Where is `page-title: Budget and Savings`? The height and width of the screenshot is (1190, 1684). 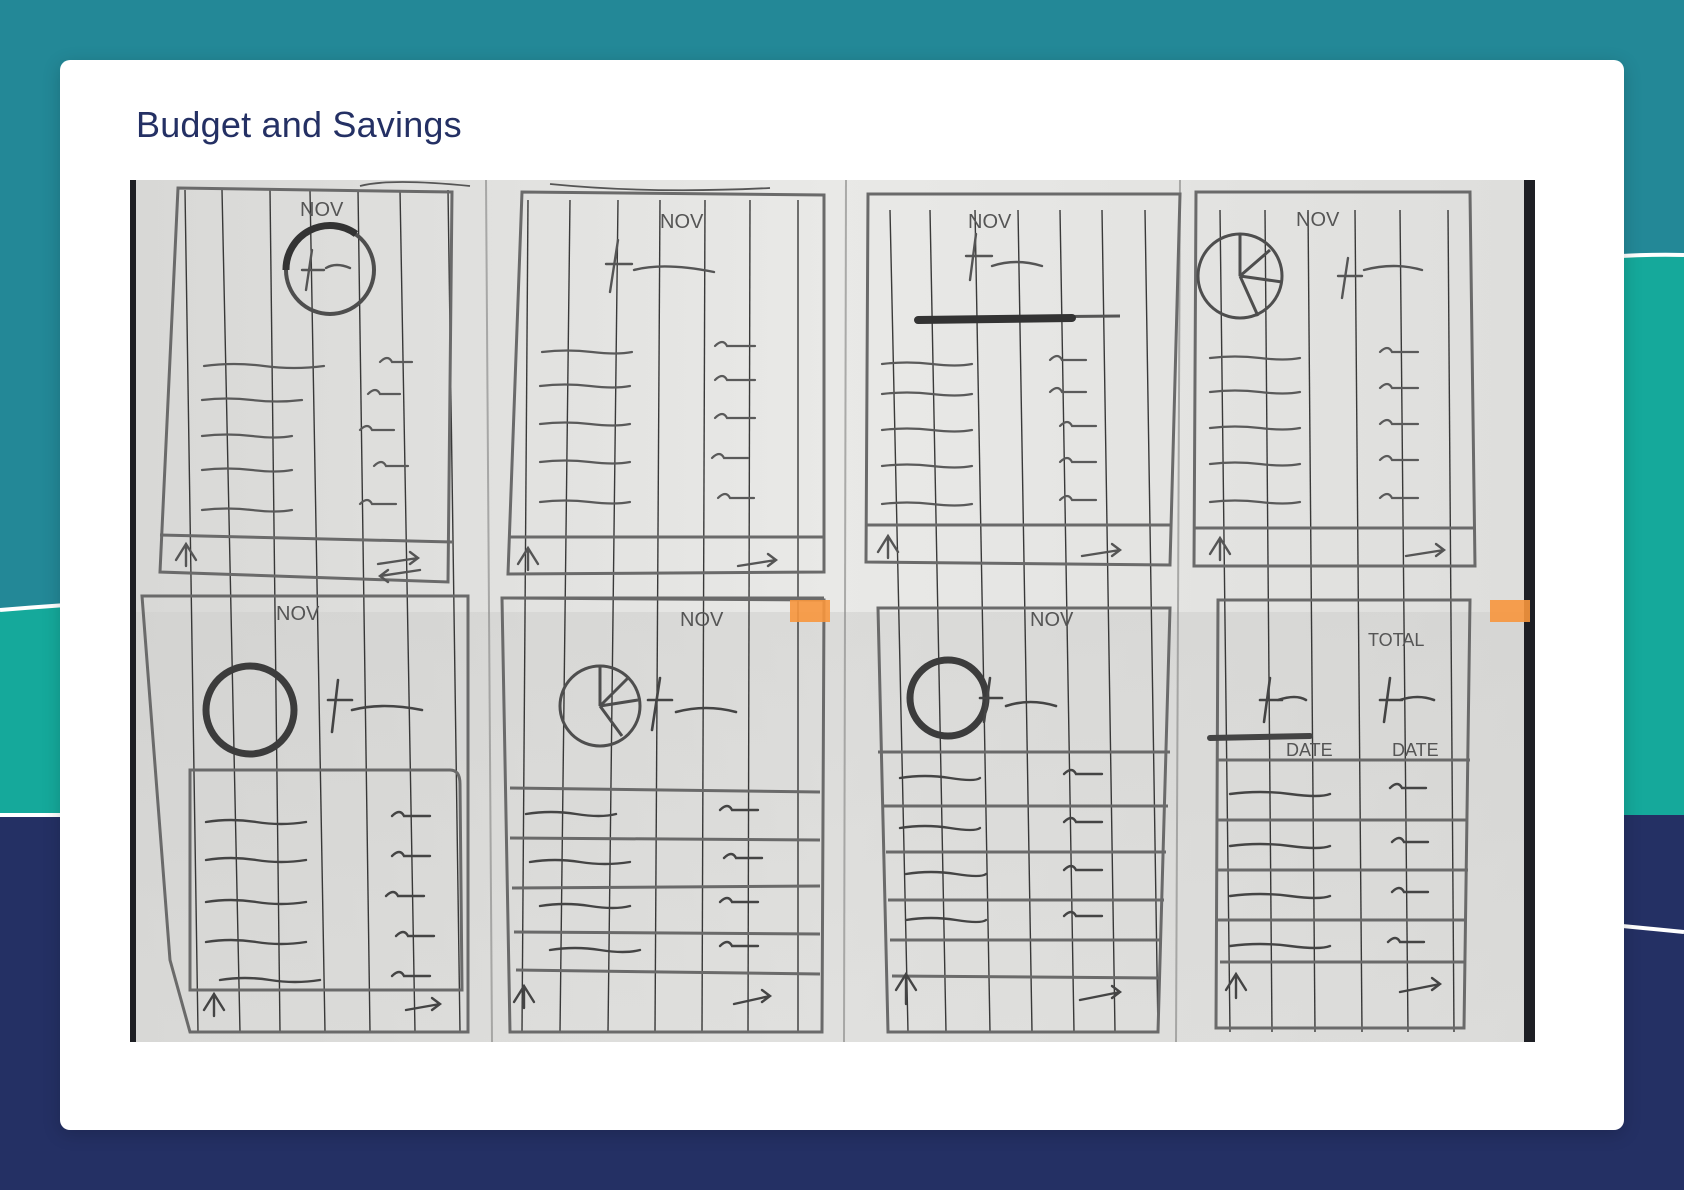 page-title: Budget and Savings is located at coordinates (299, 124).